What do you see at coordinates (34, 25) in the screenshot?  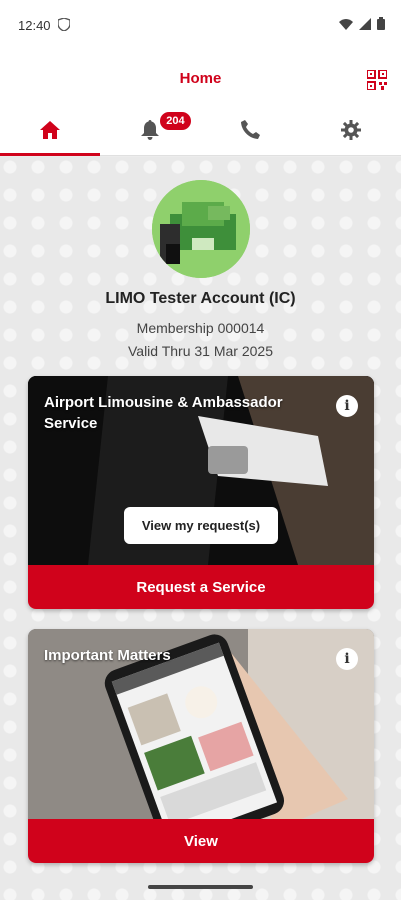 I see `status-time: 12:40` at bounding box center [34, 25].